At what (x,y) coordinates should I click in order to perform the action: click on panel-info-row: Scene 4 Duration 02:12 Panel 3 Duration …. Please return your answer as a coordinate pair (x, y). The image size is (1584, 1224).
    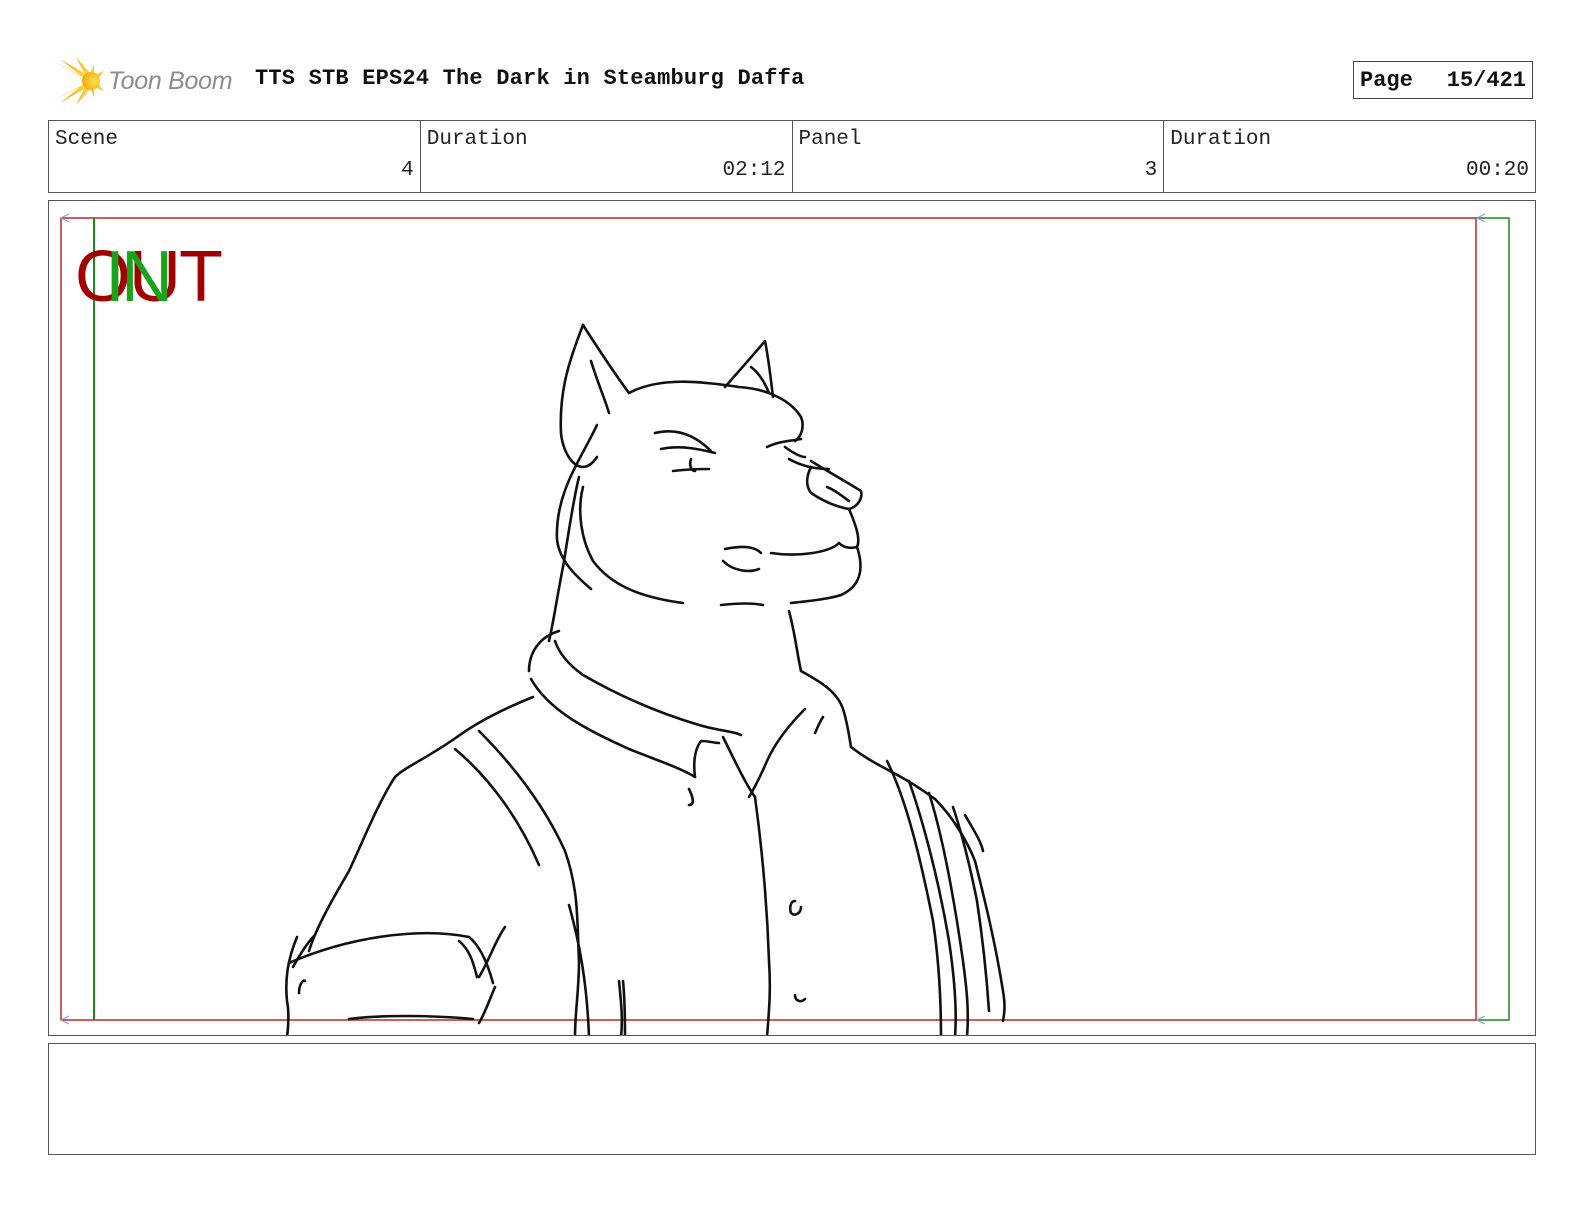
    Looking at the image, I should click on (792, 156).